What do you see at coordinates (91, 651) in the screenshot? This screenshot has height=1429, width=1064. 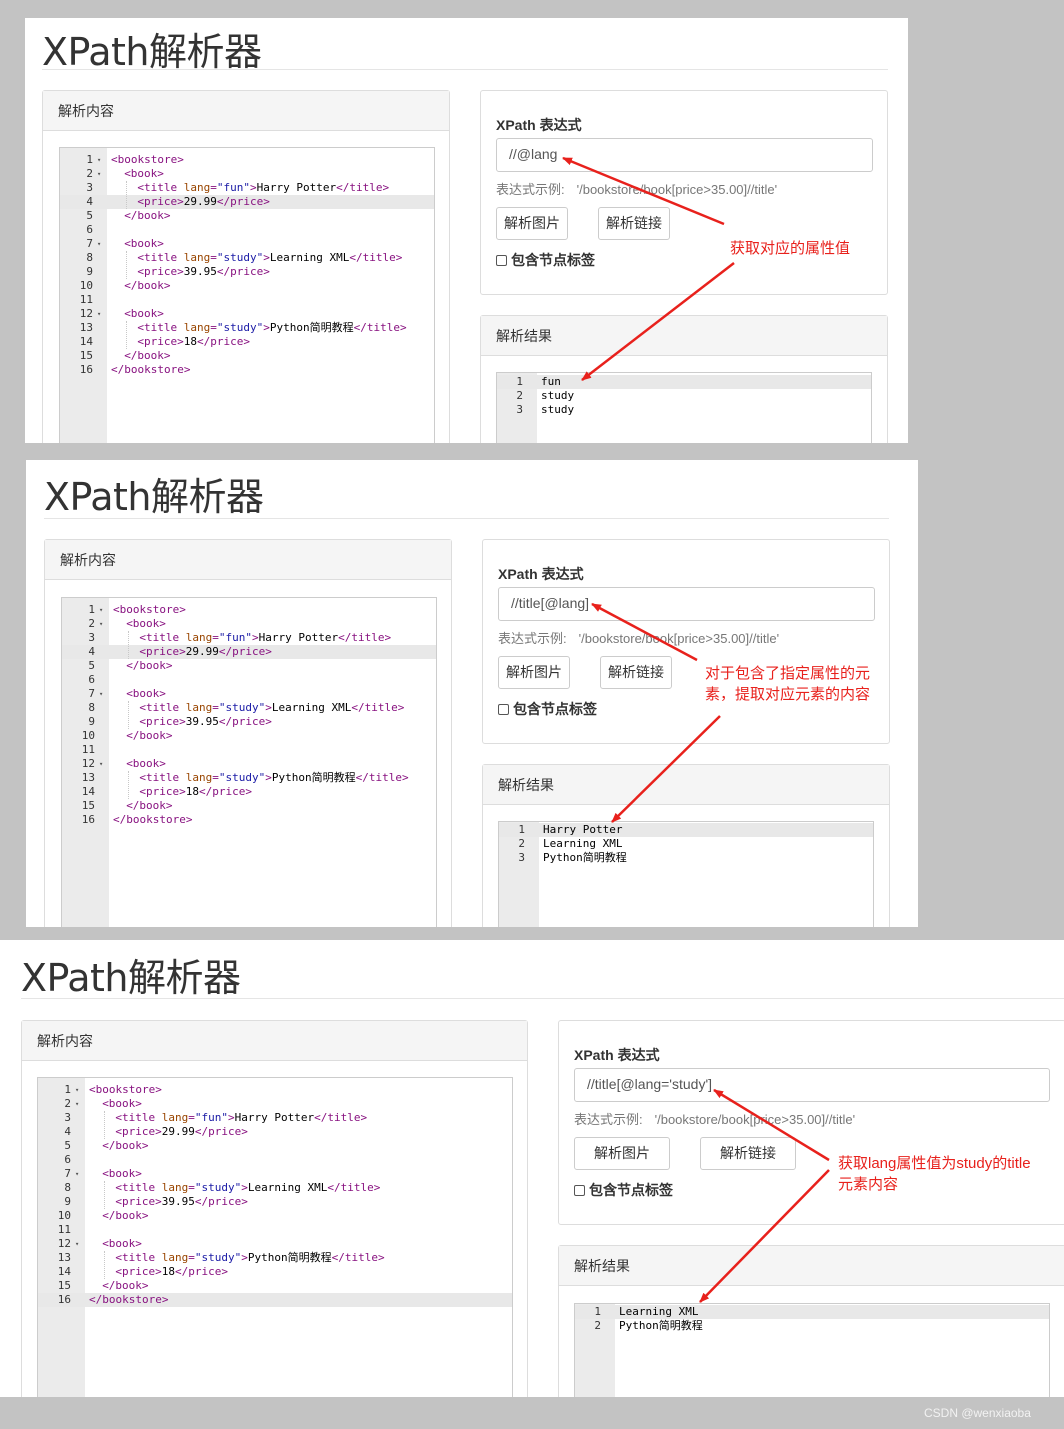 I see `line-number: 4` at bounding box center [91, 651].